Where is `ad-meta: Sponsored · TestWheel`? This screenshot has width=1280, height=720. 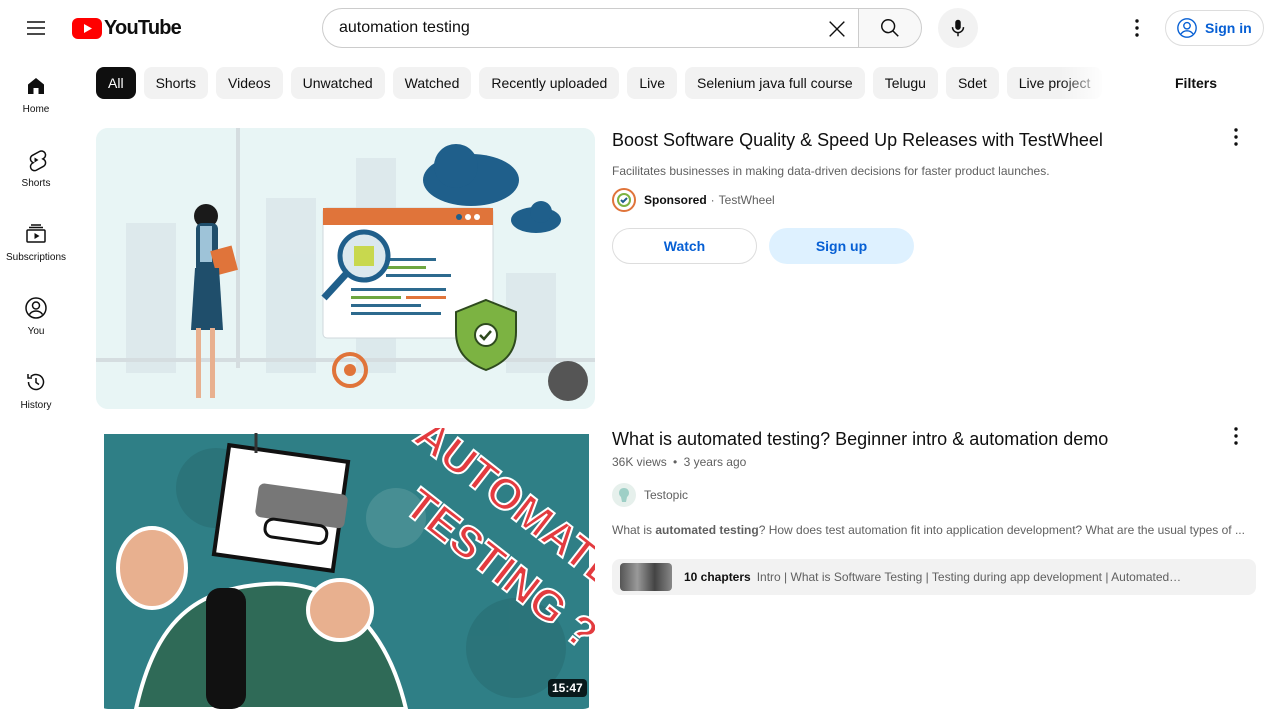 ad-meta: Sponsored · TestWheel is located at coordinates (693, 200).